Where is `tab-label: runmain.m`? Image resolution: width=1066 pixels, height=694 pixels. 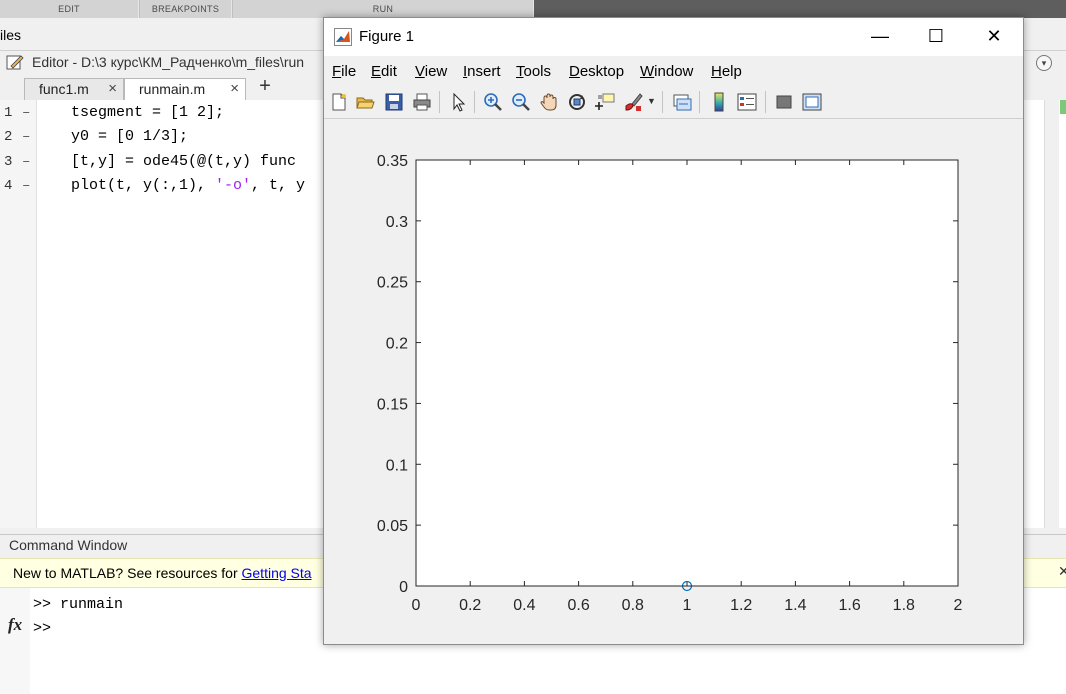 tab-label: runmain.m is located at coordinates (172, 89).